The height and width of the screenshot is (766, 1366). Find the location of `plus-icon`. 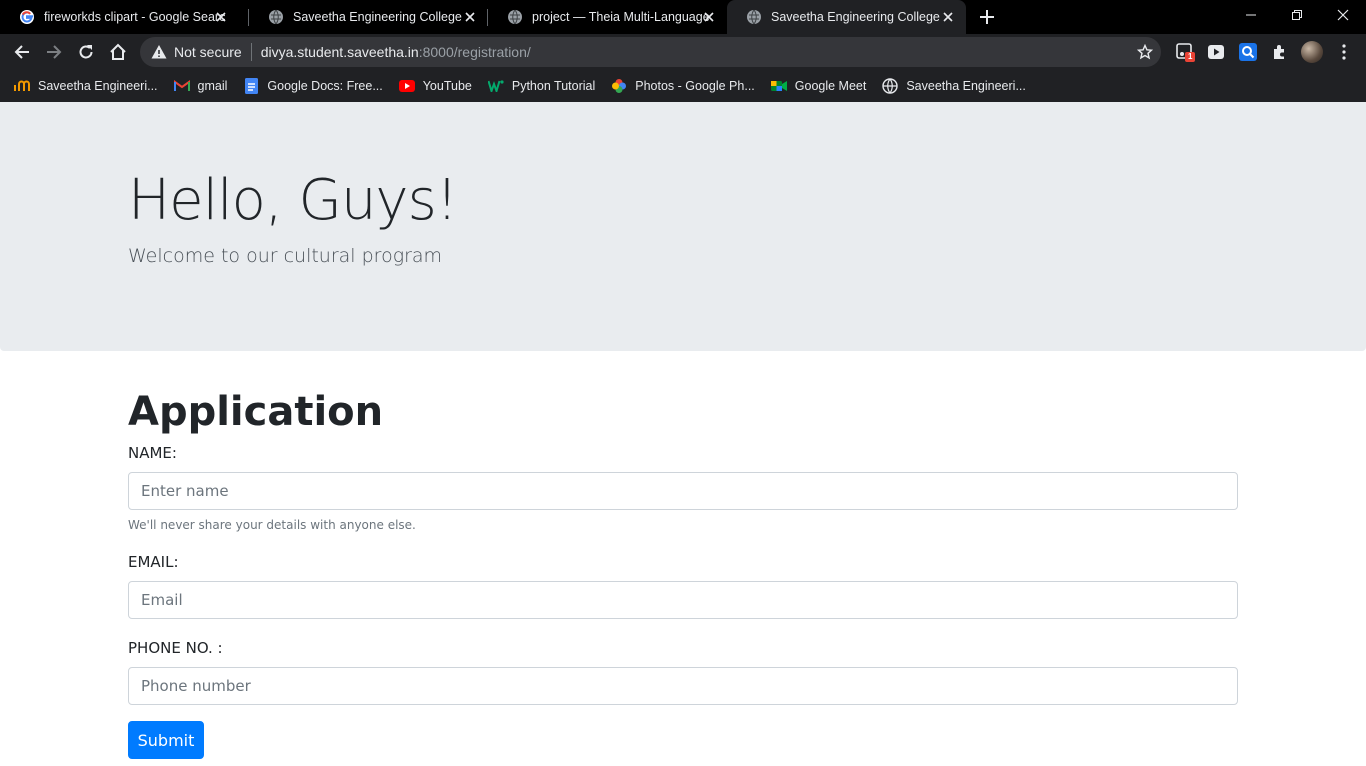

plus-icon is located at coordinates (987, 17).